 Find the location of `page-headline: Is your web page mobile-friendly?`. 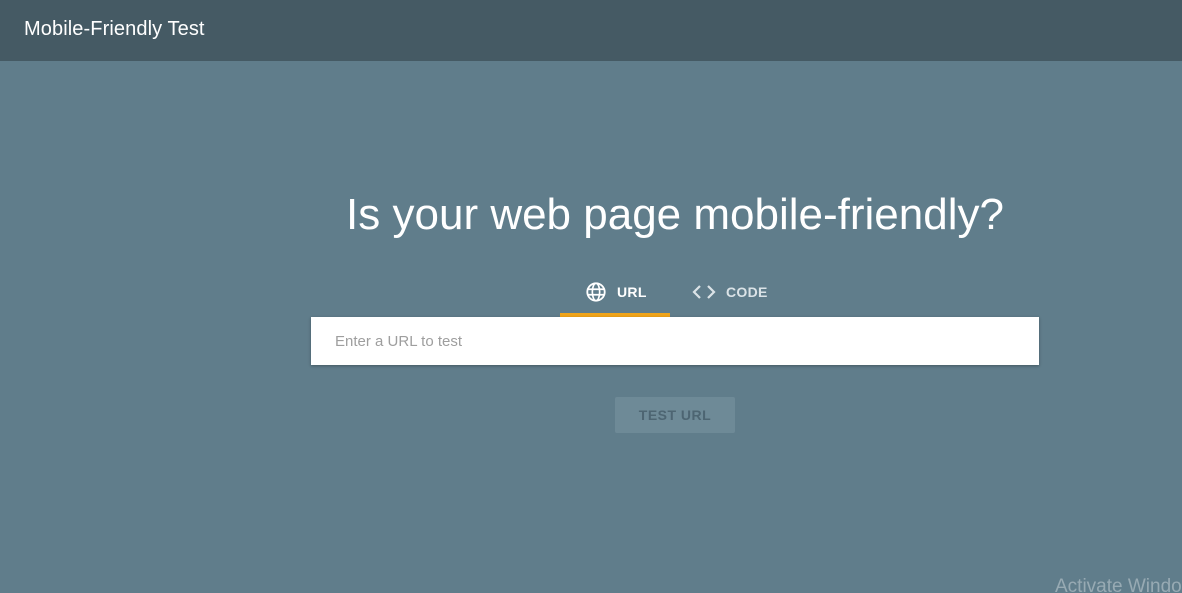

page-headline: Is your web page mobile-friendly? is located at coordinates (675, 214).